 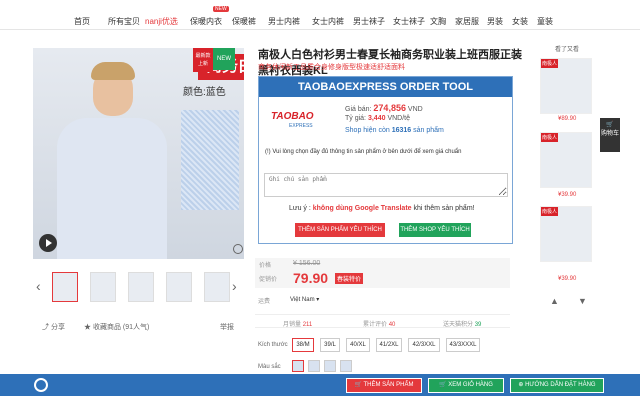 I want to click on size-option: 38/M, so click(x=303, y=345).